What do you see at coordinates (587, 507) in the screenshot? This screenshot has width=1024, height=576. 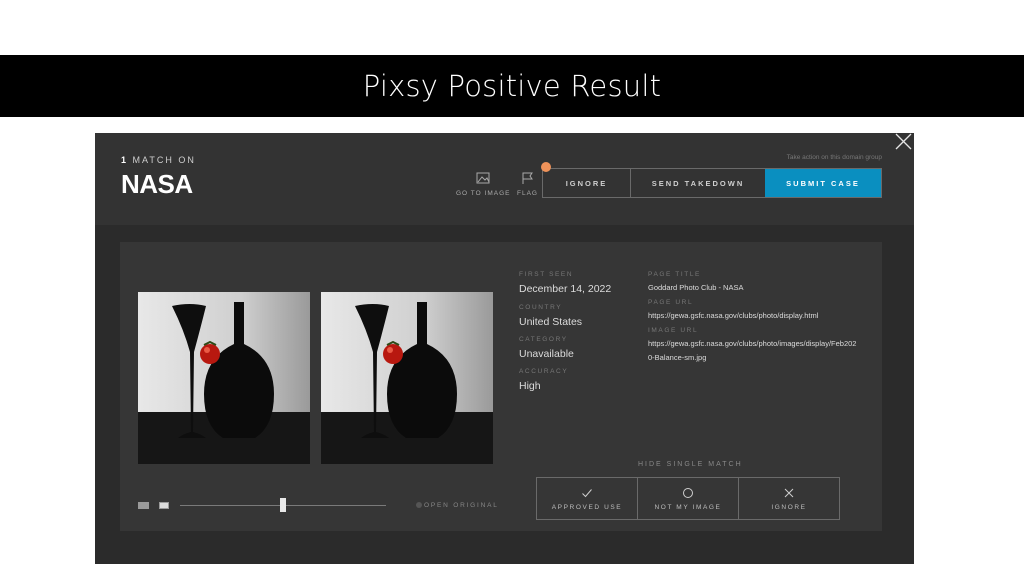 I see `approved-use-label: APPROVED USE` at bounding box center [587, 507].